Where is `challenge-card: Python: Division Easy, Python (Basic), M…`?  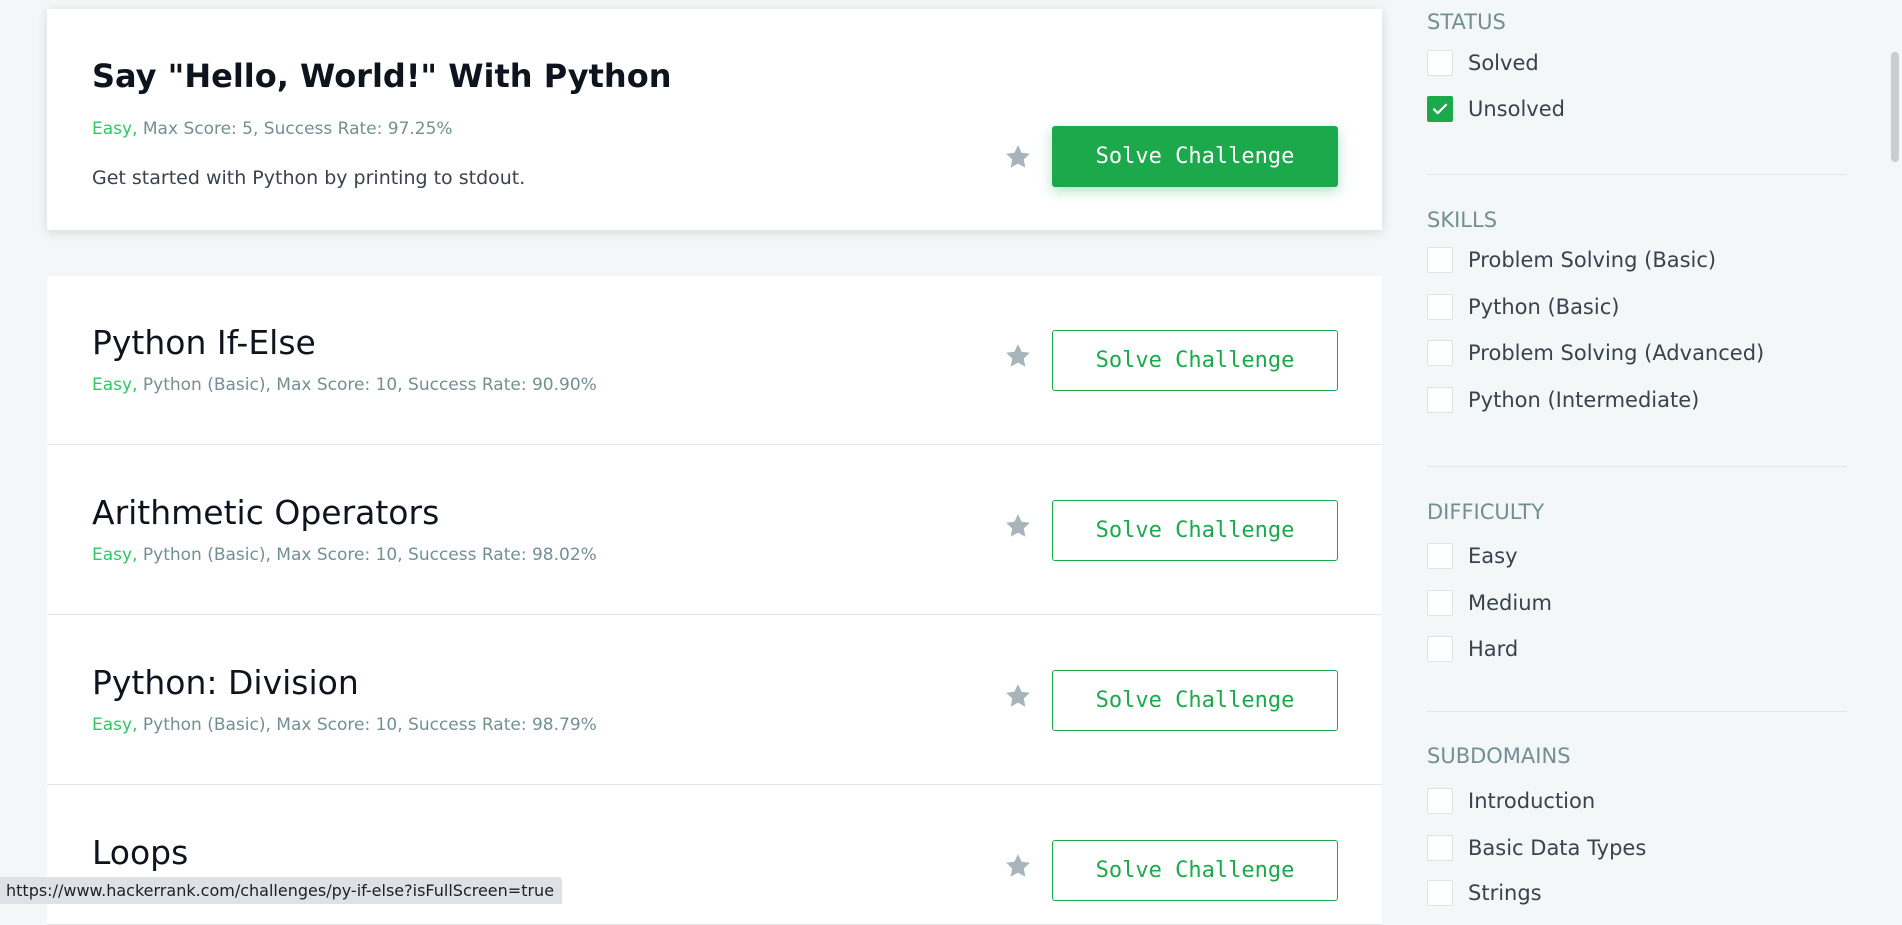 challenge-card: Python: Division Easy, Python (Basic), M… is located at coordinates (714, 700).